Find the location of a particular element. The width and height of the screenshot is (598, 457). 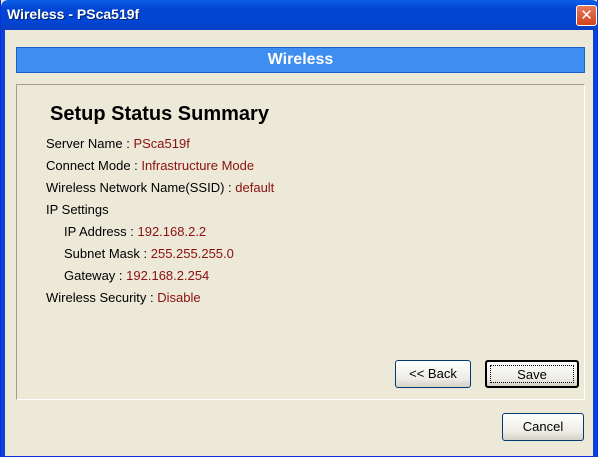

gateway-row: Gateway : 192.168.2.254 is located at coordinates (136, 275).